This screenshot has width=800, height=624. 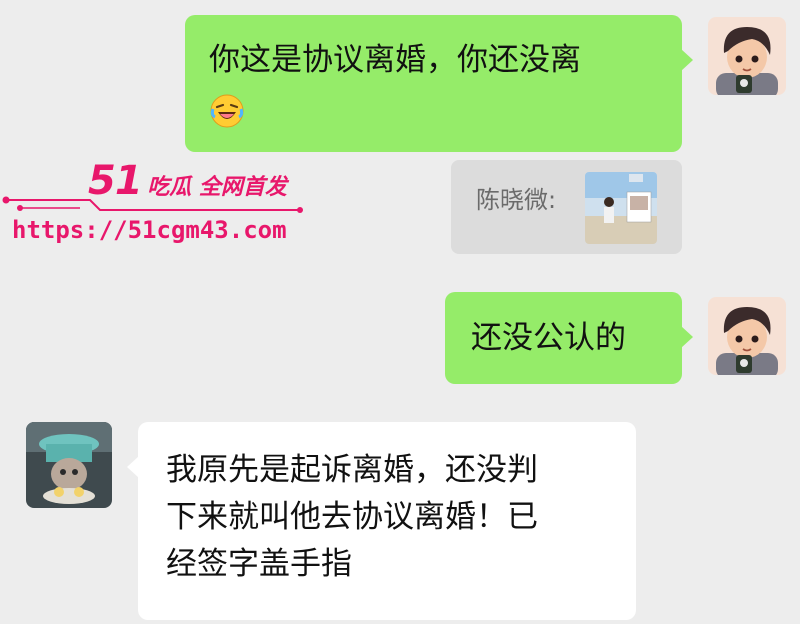 What do you see at coordinates (395, 60) in the screenshot?
I see `message-text: 你这是协议离婚，你还没离` at bounding box center [395, 60].